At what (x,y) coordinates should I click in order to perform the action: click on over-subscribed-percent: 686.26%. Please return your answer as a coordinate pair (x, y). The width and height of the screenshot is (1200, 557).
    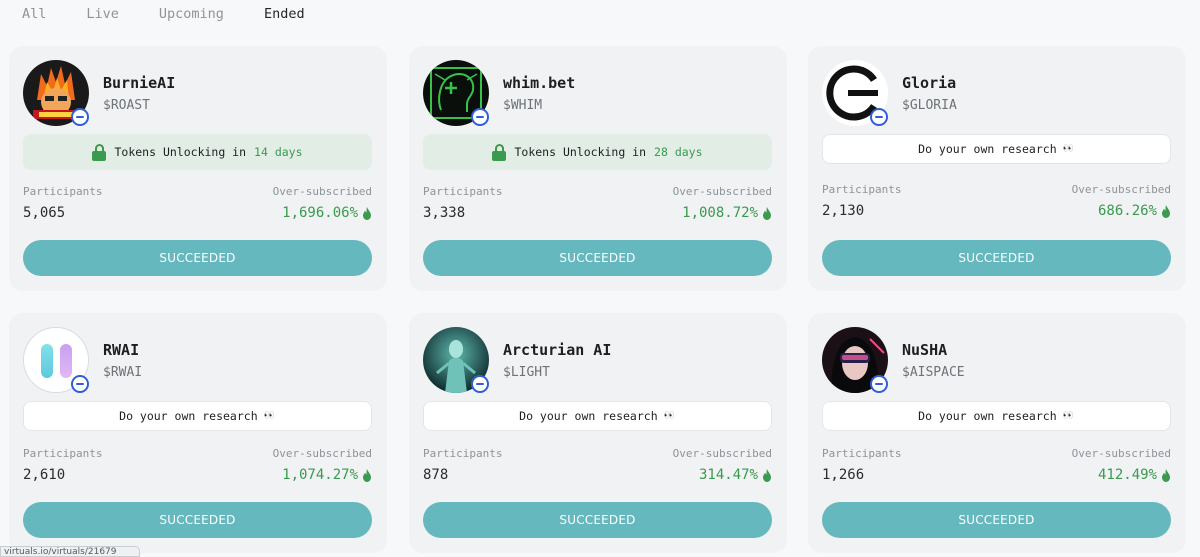
    Looking at the image, I should click on (1127, 211).